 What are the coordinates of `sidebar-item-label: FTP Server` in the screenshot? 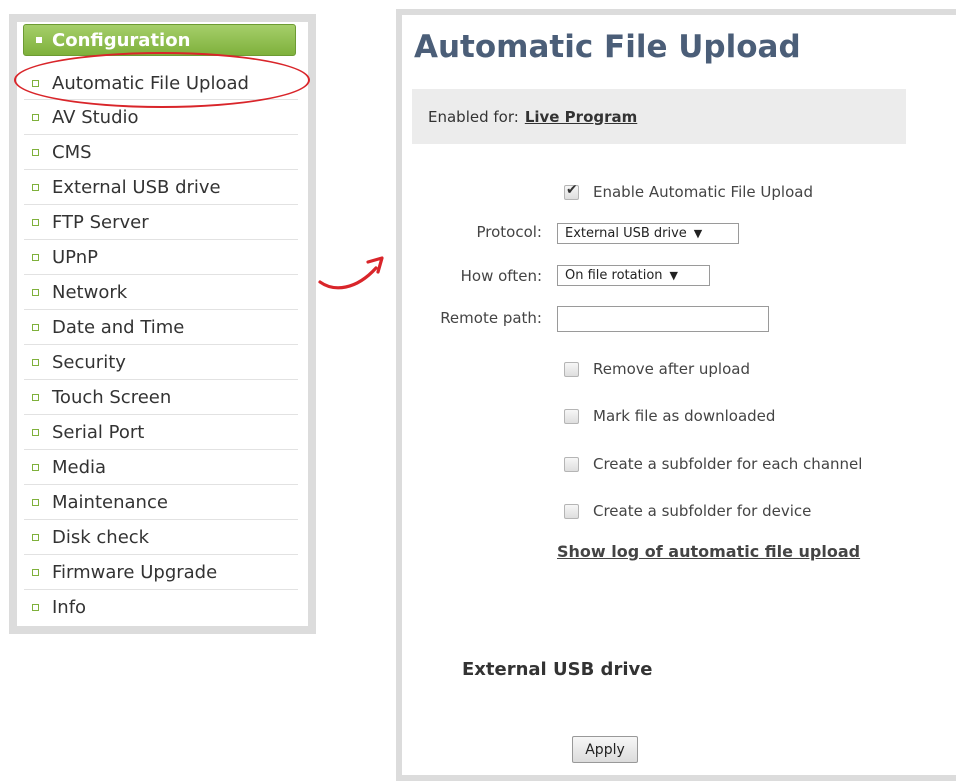 It's located at (100, 222).